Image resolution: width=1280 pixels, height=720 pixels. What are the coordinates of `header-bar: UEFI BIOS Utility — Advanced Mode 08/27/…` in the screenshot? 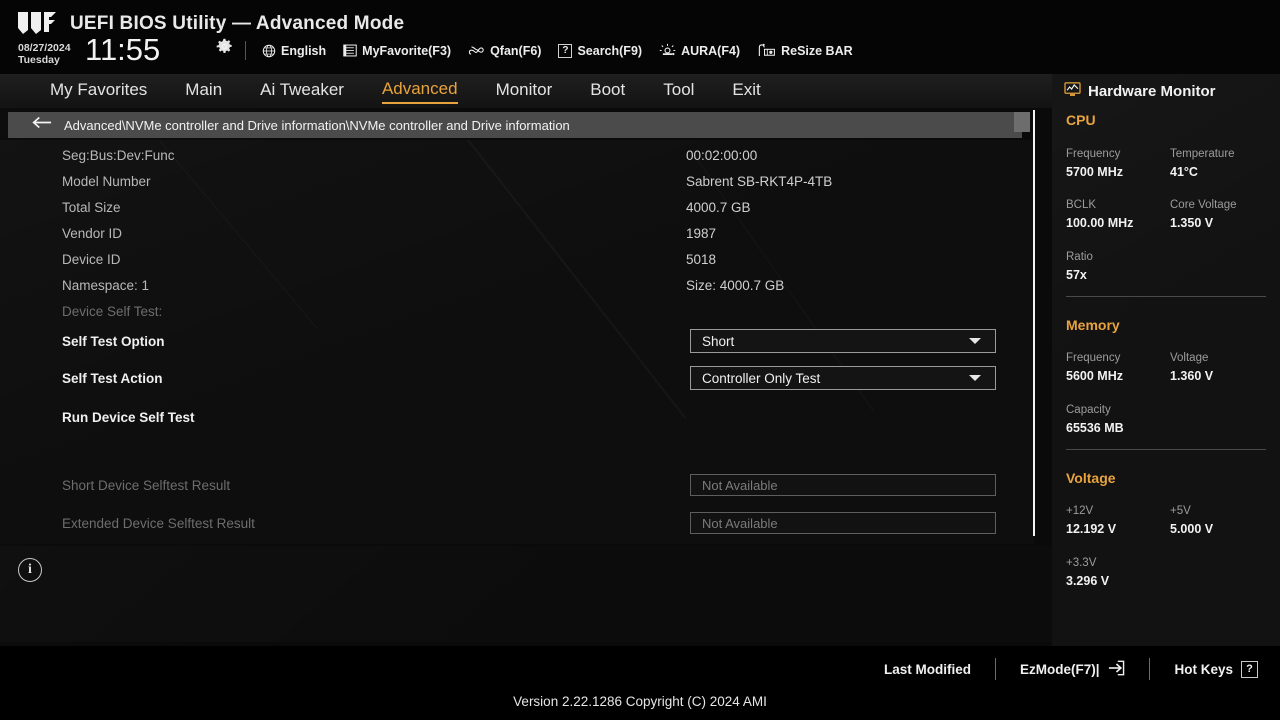 It's located at (640, 37).